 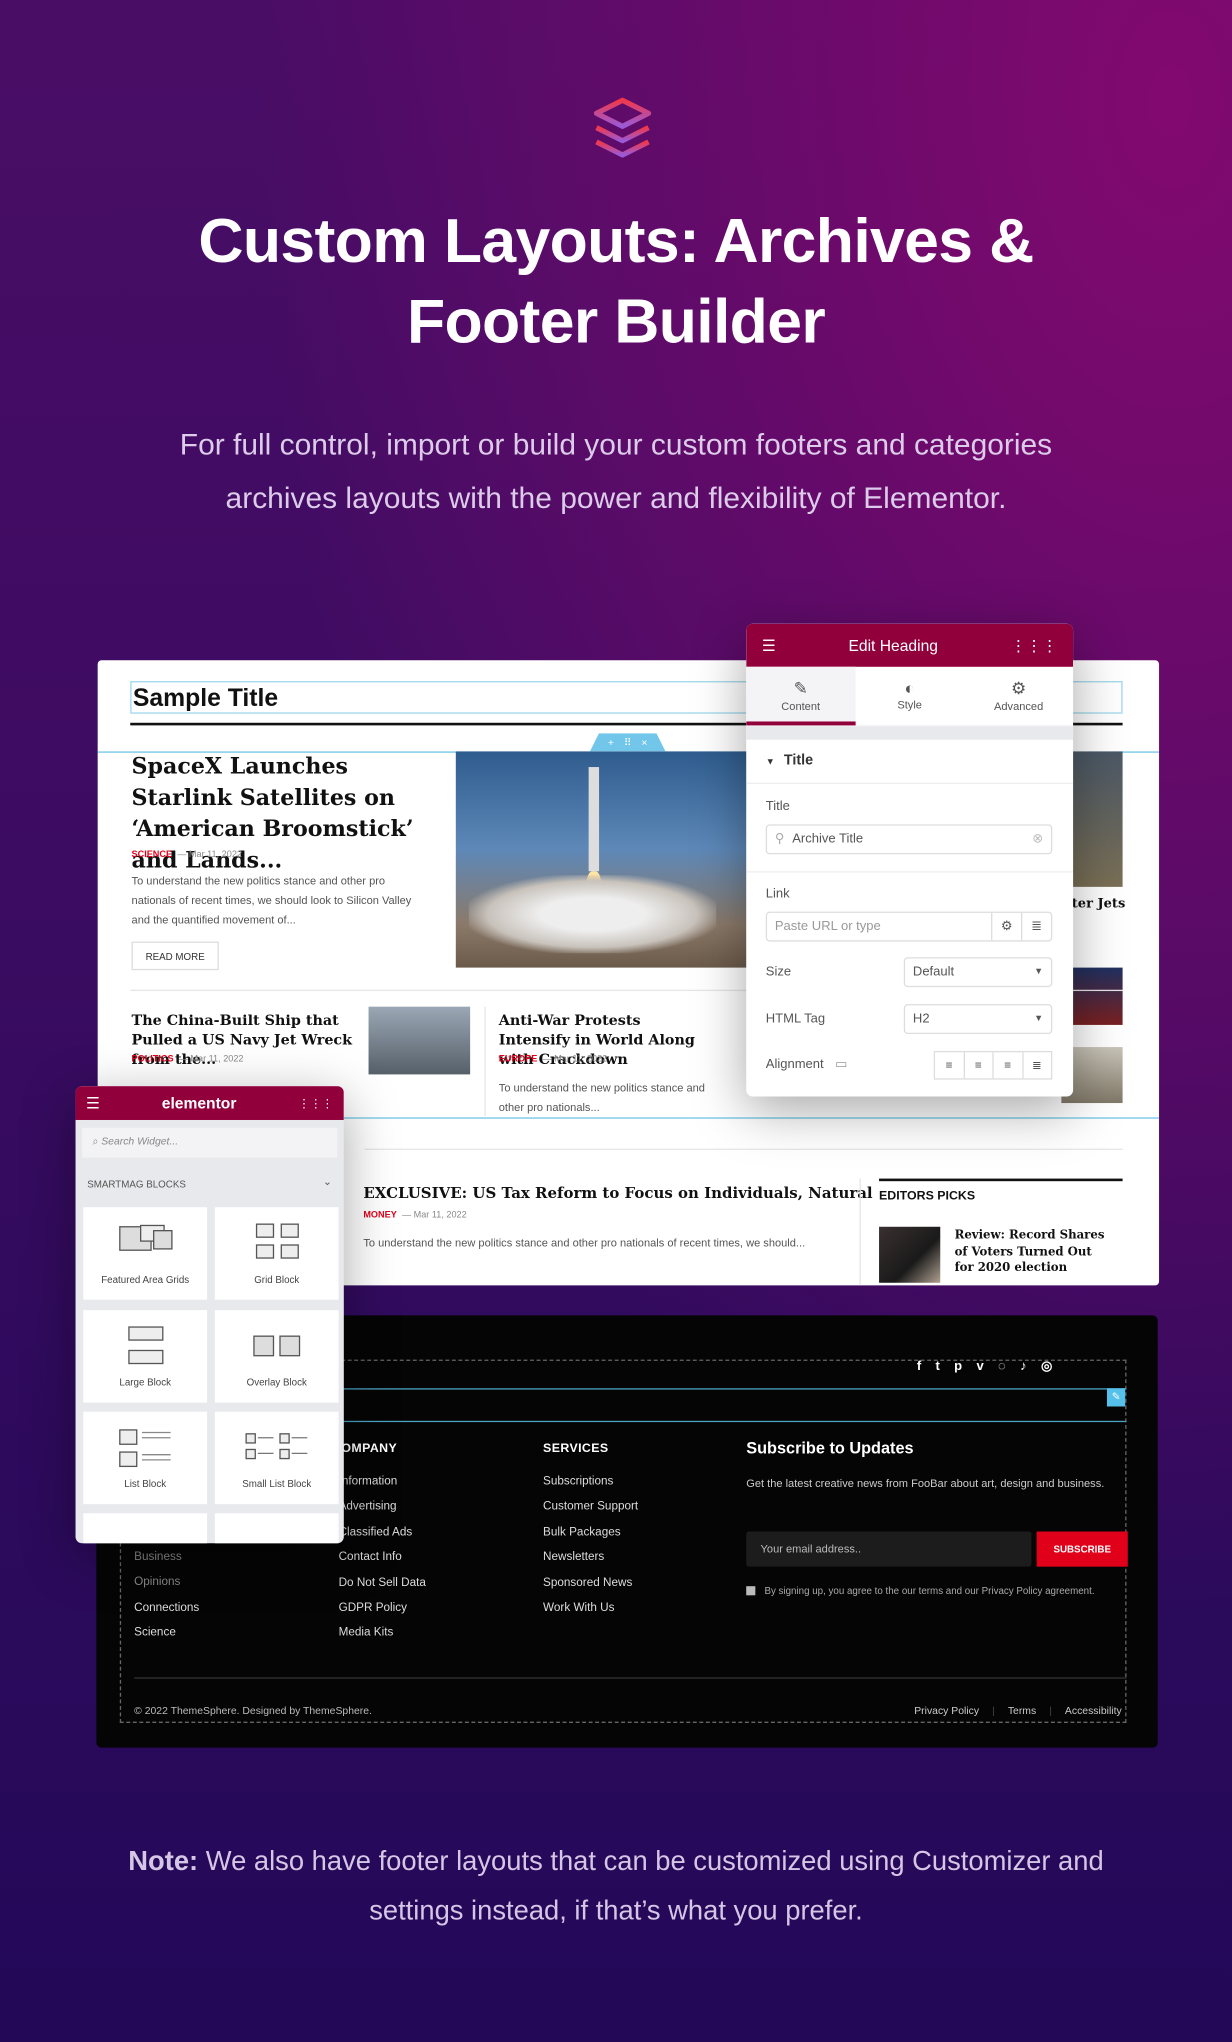 What do you see at coordinates (95, 1141) in the screenshot?
I see `search-icon: ⌕` at bounding box center [95, 1141].